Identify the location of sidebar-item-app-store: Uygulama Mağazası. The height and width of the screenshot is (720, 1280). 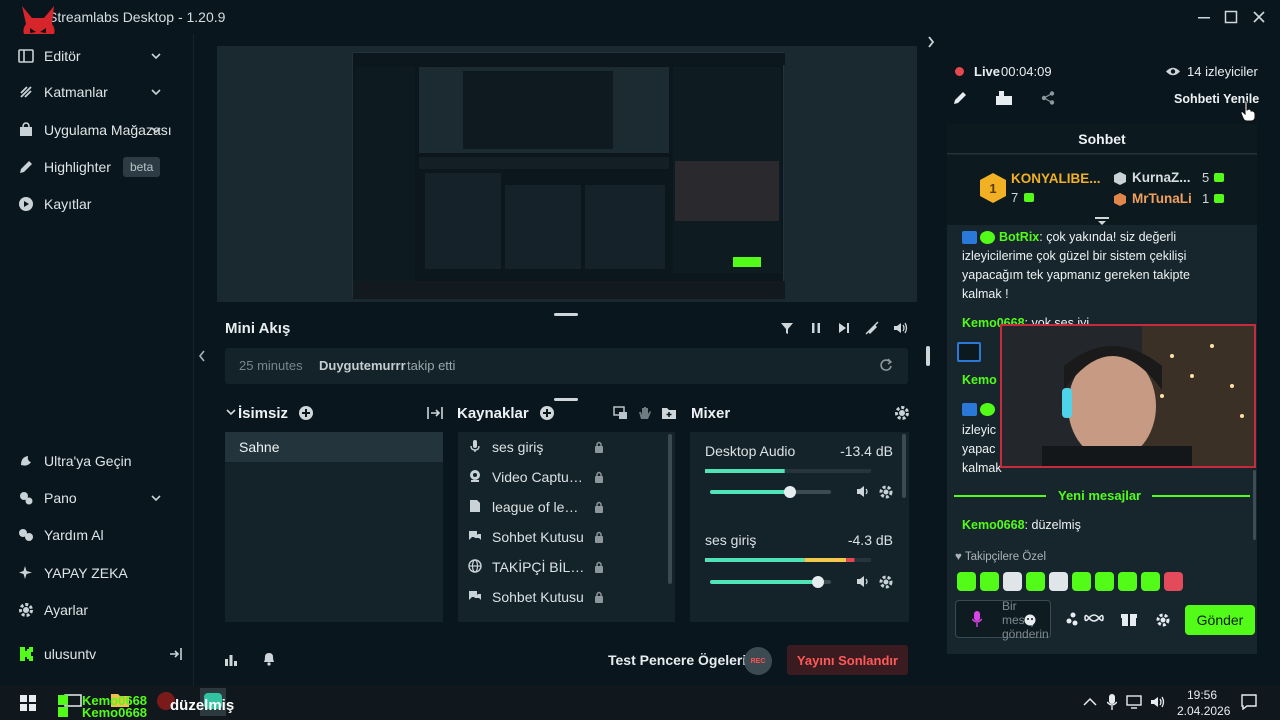
(98, 130).